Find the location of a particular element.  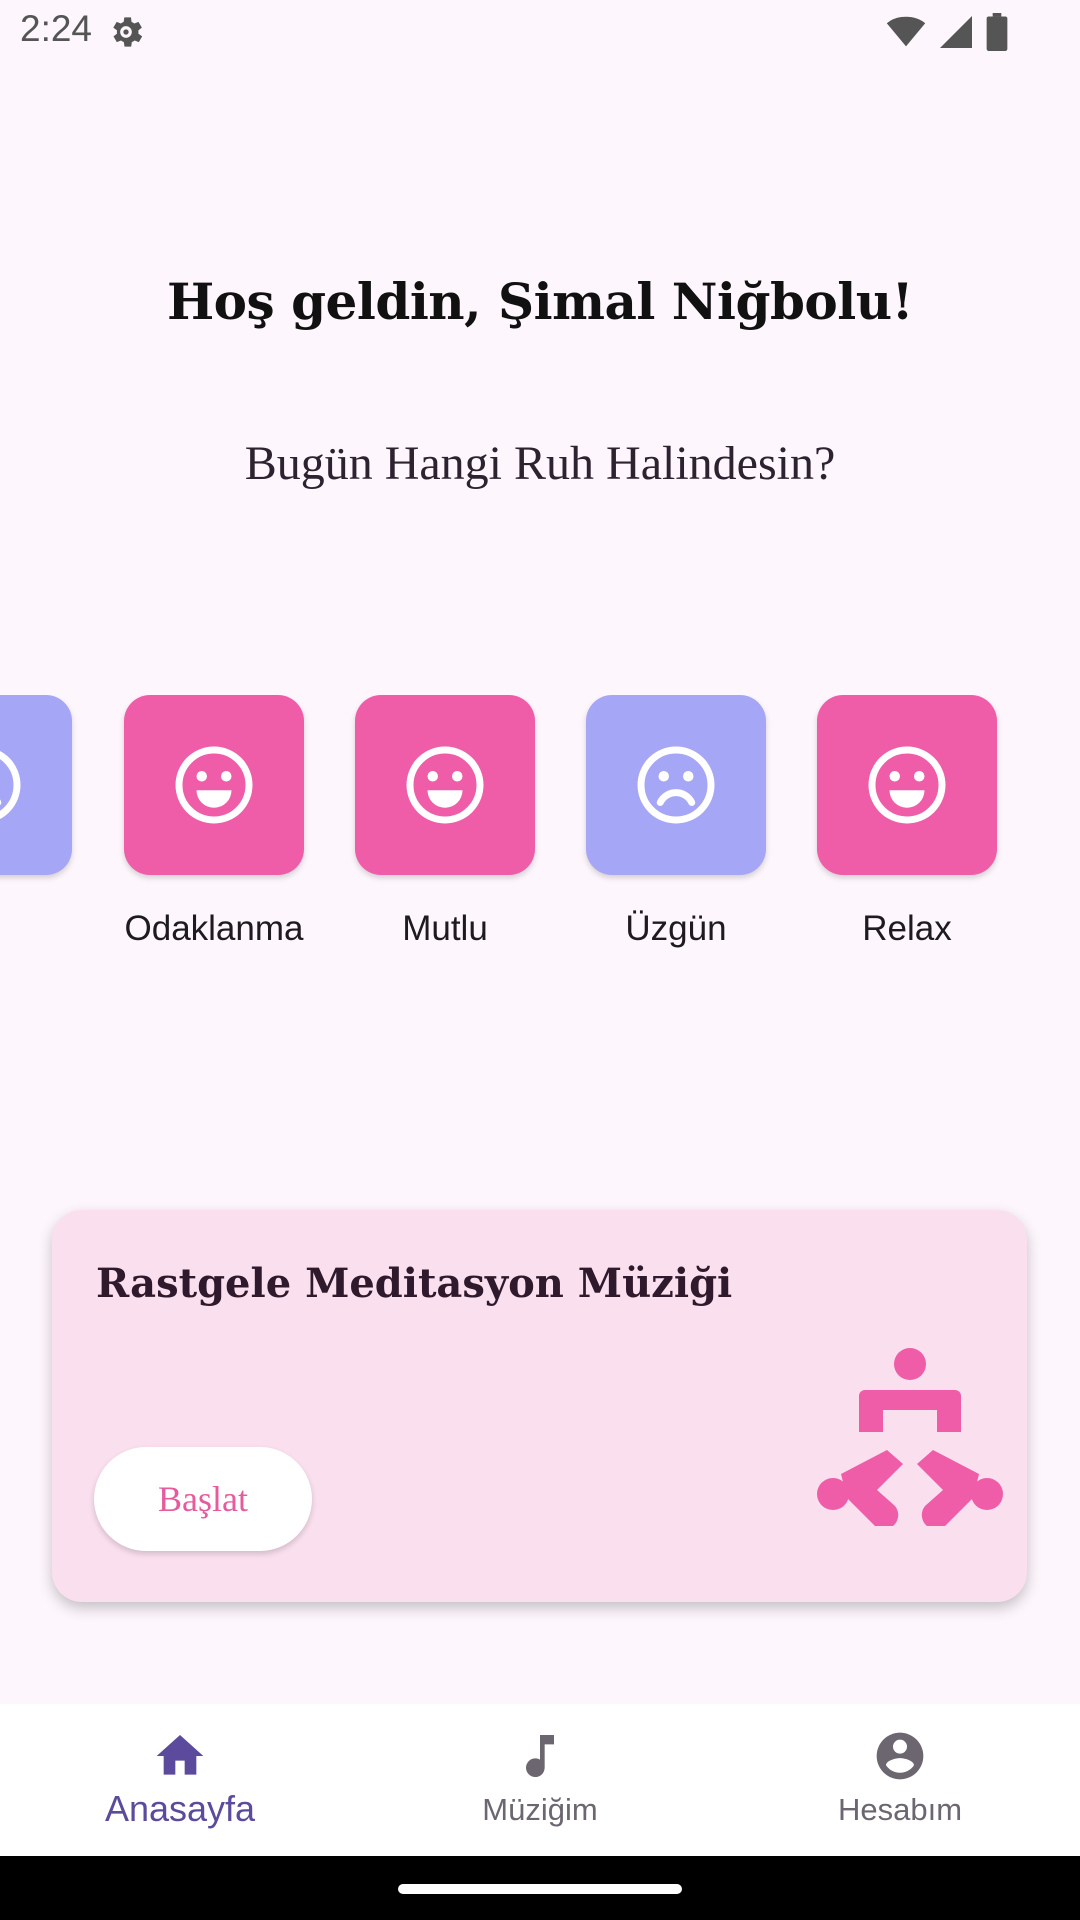

status-bar: 2:24 is located at coordinates (540, 32).